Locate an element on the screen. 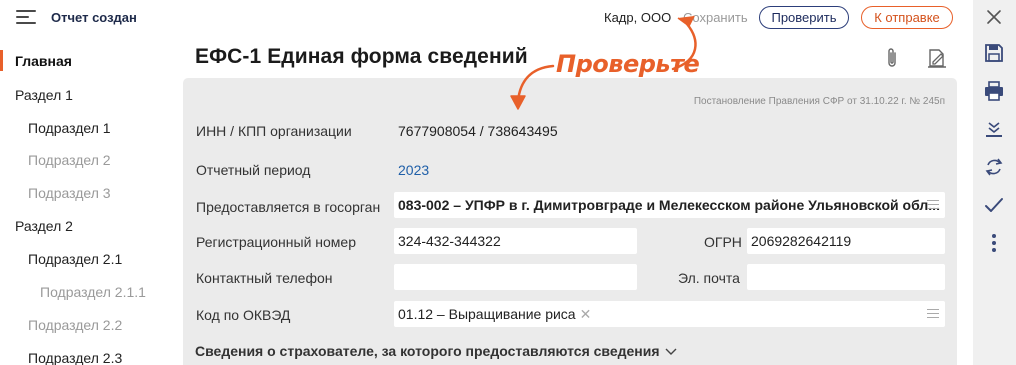 Image resolution: width=1016 pixels, height=365 pixels. period-value-link: 2023 is located at coordinates (413, 170).